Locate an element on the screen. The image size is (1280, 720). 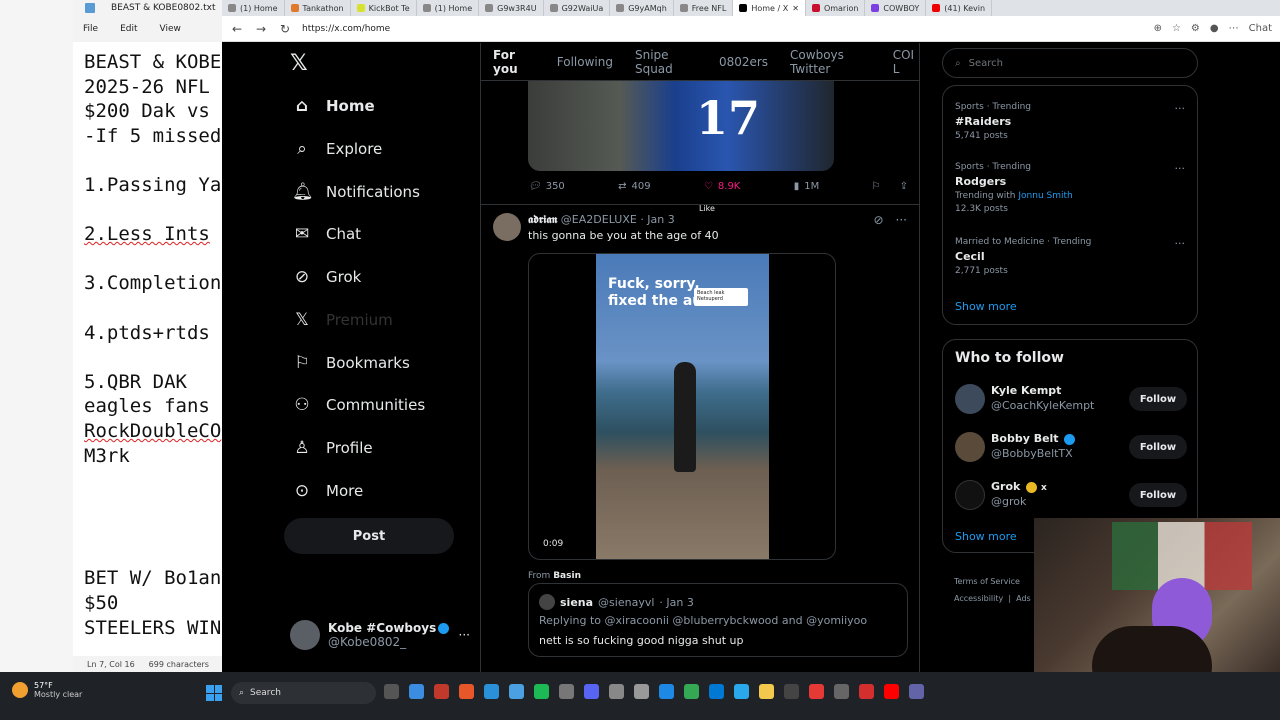
tab-snipe-squad: Snipe Squad is located at coordinates (666, 62).